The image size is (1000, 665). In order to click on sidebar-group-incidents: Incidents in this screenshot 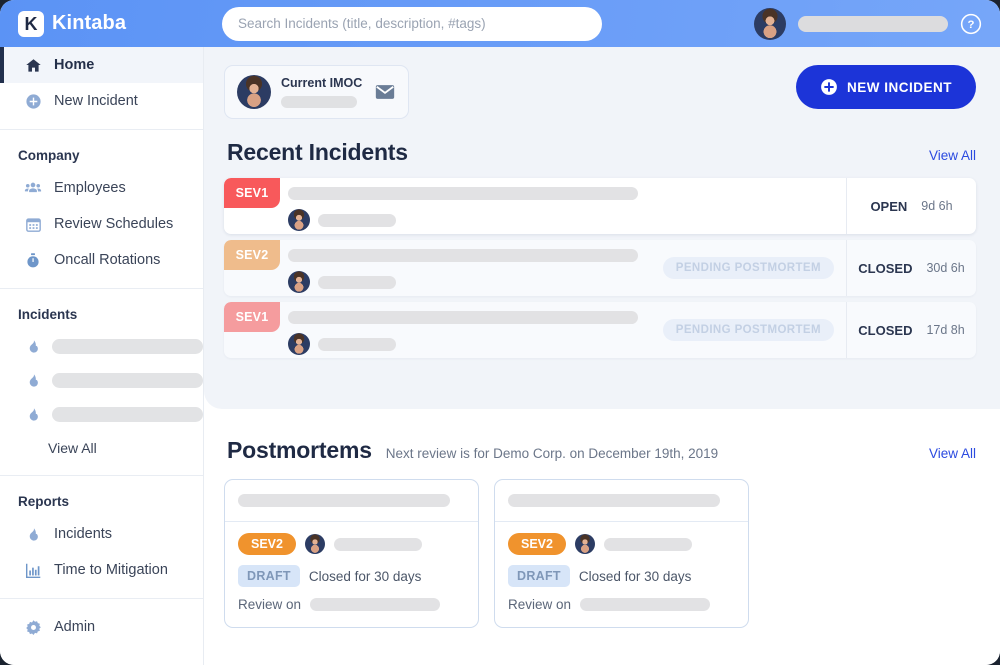, I will do `click(48, 314)`.